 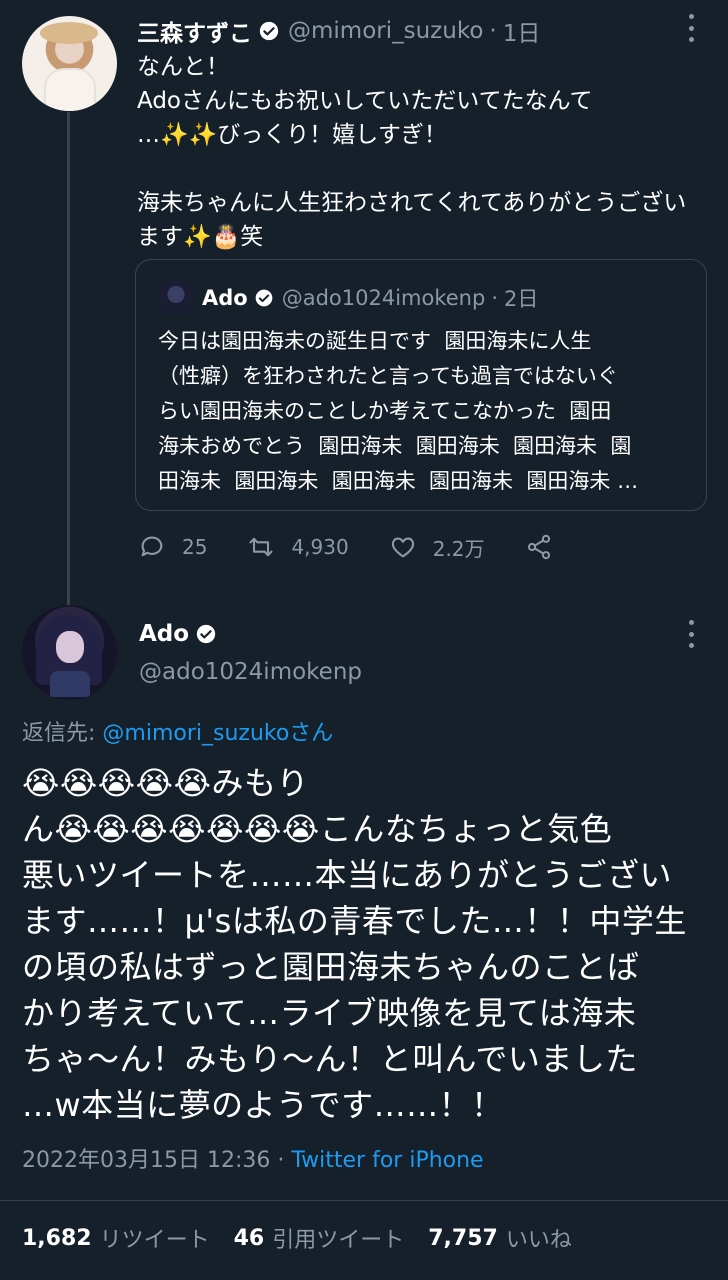 I want to click on avatar-ado-small, so click(x=176, y=298).